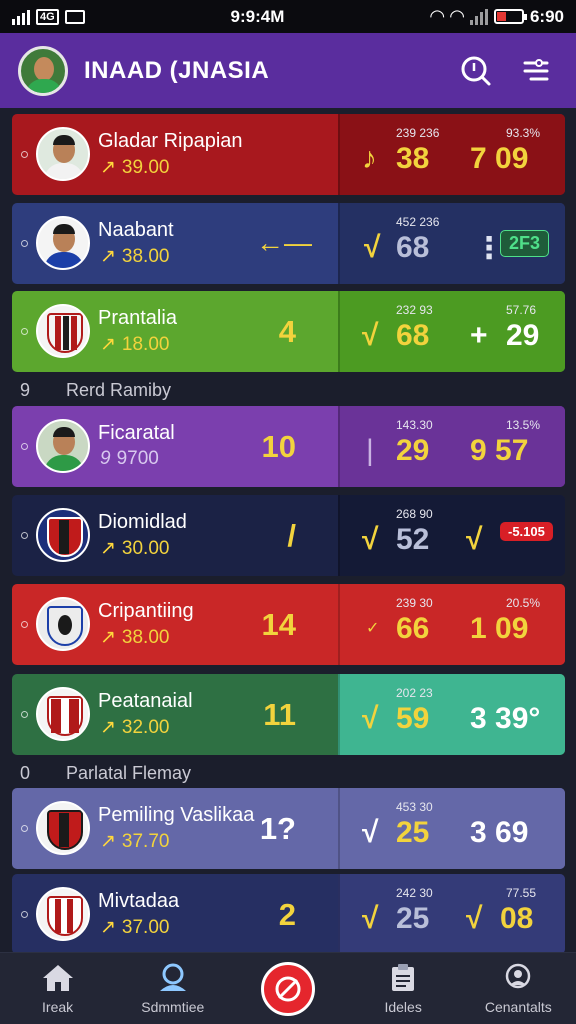  I want to click on player-name: Mivtadaa, so click(139, 901).